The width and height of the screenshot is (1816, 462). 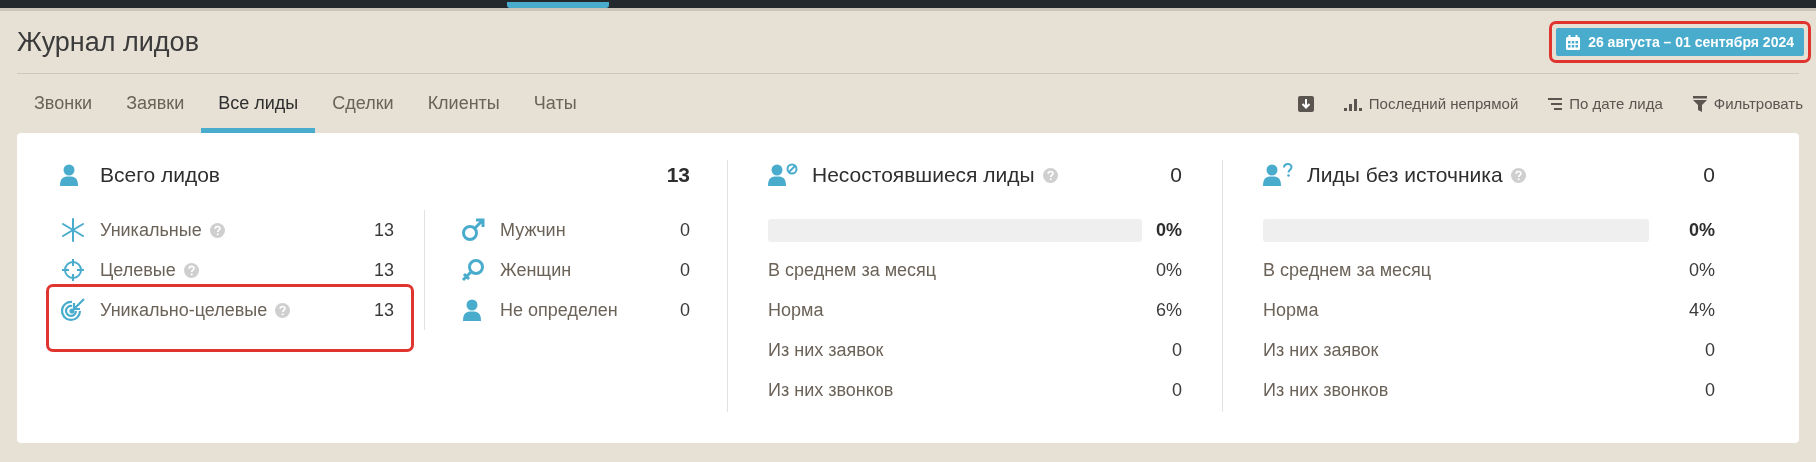 What do you see at coordinates (1278, 175) in the screenshot?
I see `person-question-icon` at bounding box center [1278, 175].